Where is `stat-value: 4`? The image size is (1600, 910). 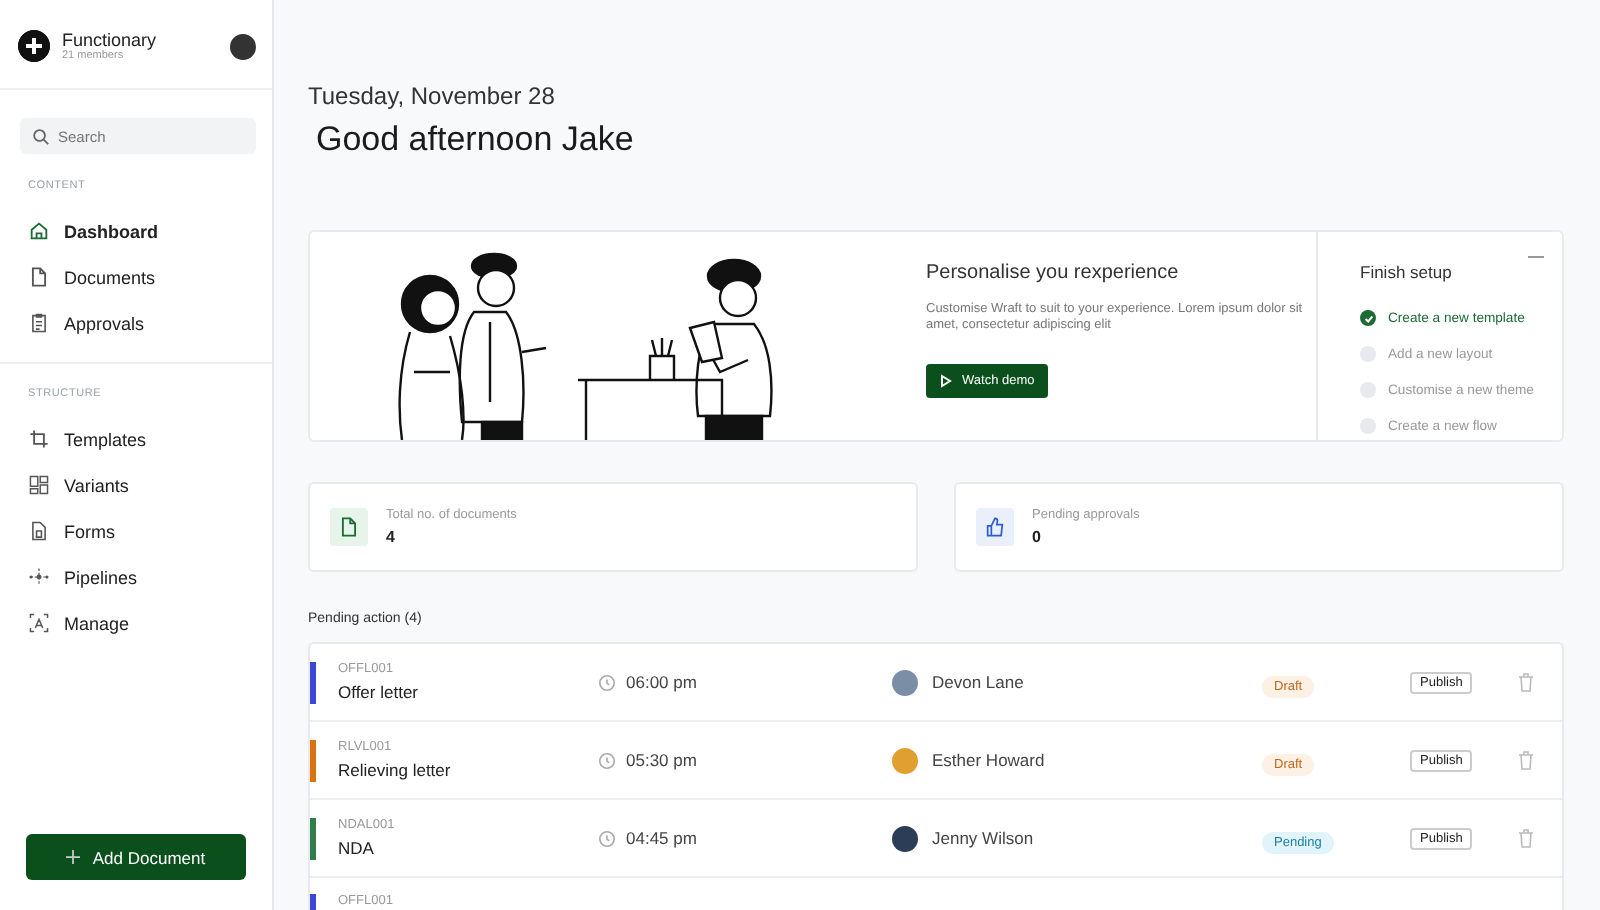 stat-value: 4 is located at coordinates (391, 537).